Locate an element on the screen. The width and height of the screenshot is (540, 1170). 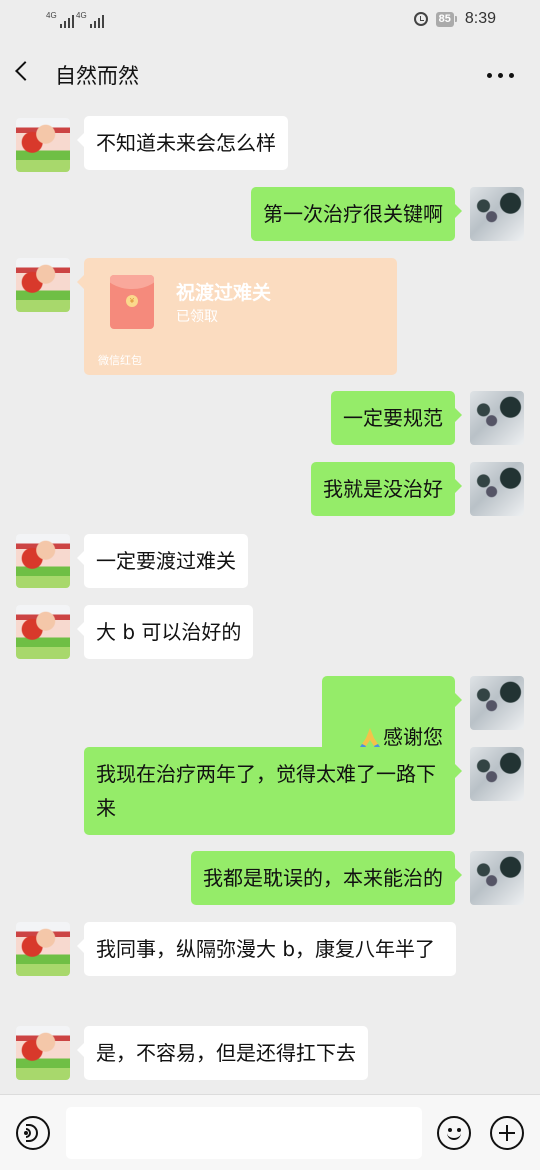
chevron-left-icon is located at coordinates (25, 71).